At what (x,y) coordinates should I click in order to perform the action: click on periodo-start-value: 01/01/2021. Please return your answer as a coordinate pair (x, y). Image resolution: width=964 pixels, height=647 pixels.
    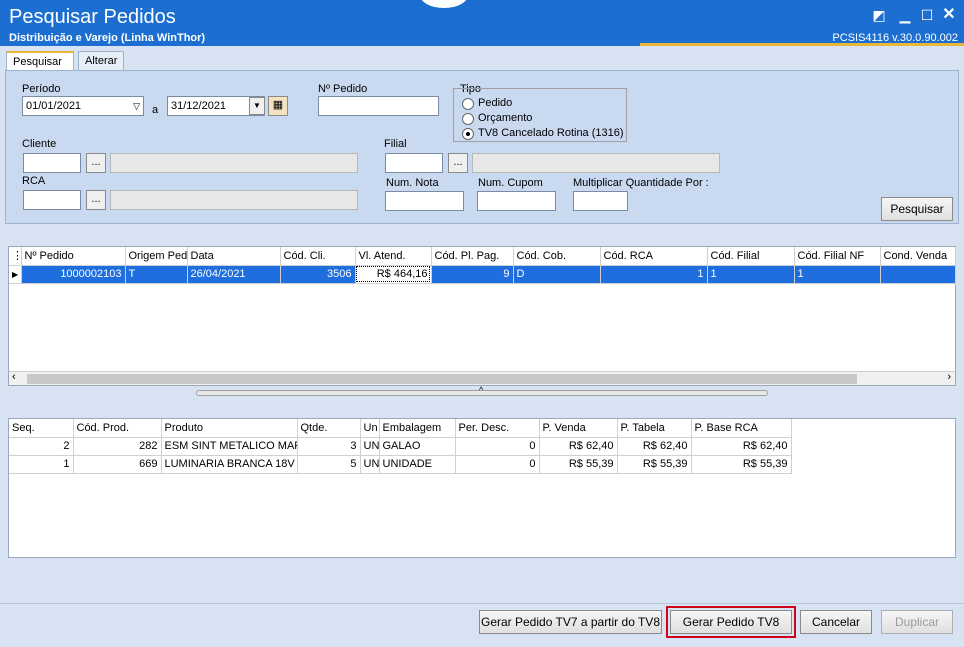
    Looking at the image, I should click on (54, 106).